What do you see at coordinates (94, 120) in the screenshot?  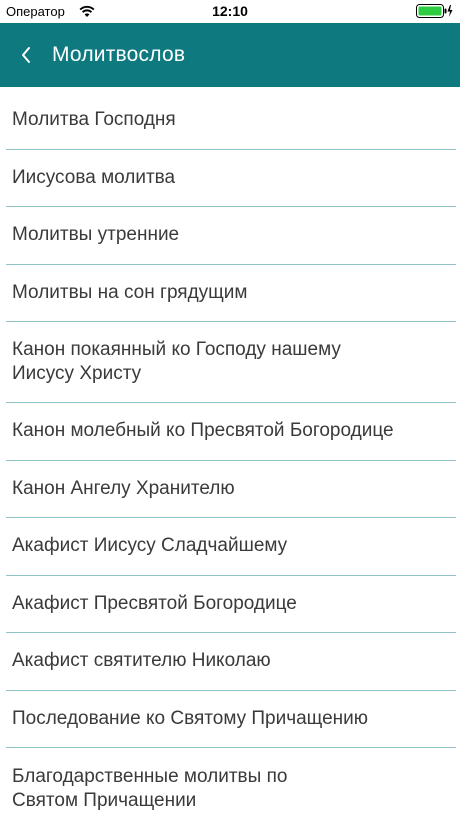 I see `list-item-label: Молитва Господня` at bounding box center [94, 120].